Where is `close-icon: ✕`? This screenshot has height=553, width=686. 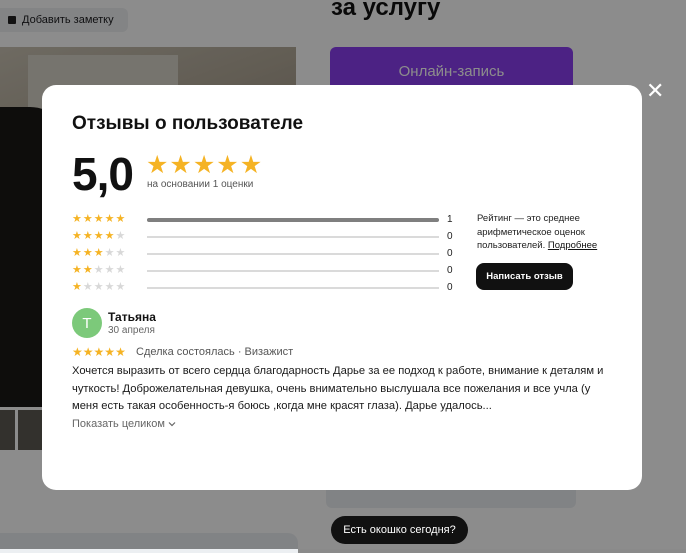
close-icon: ✕ is located at coordinates (655, 91).